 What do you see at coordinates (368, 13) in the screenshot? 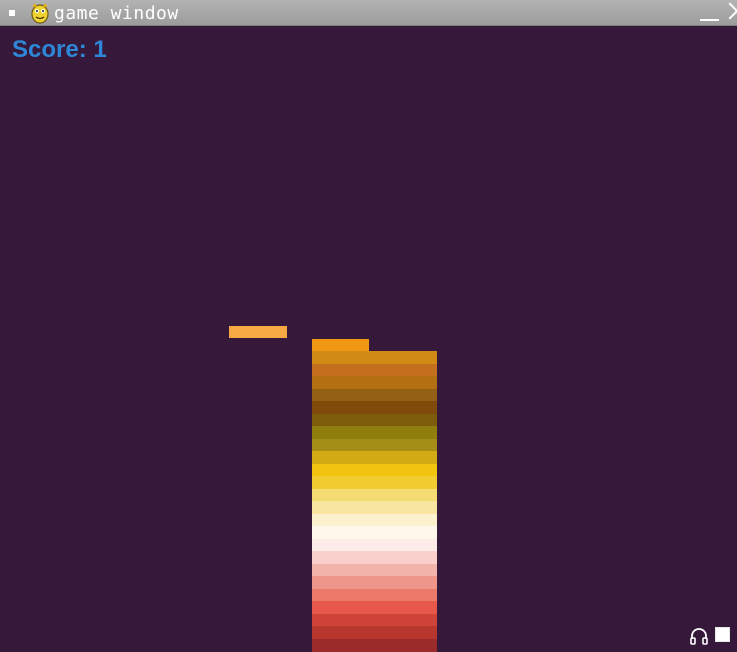
I see `title-bar: game window` at bounding box center [368, 13].